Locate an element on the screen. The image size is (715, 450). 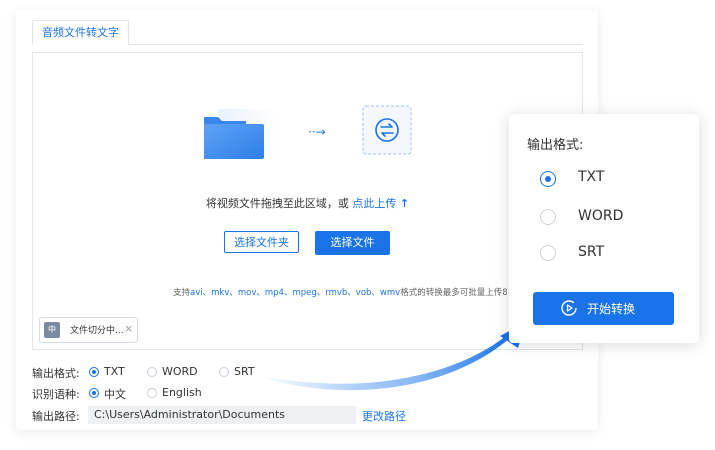
output-format-label: 输出格式: is located at coordinates (56, 373).